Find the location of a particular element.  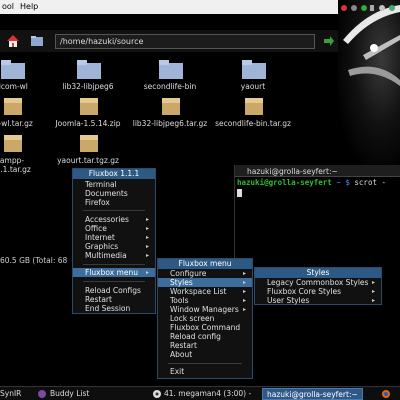

menu-item-label: Fluxbox Command is located at coordinates (205, 327).